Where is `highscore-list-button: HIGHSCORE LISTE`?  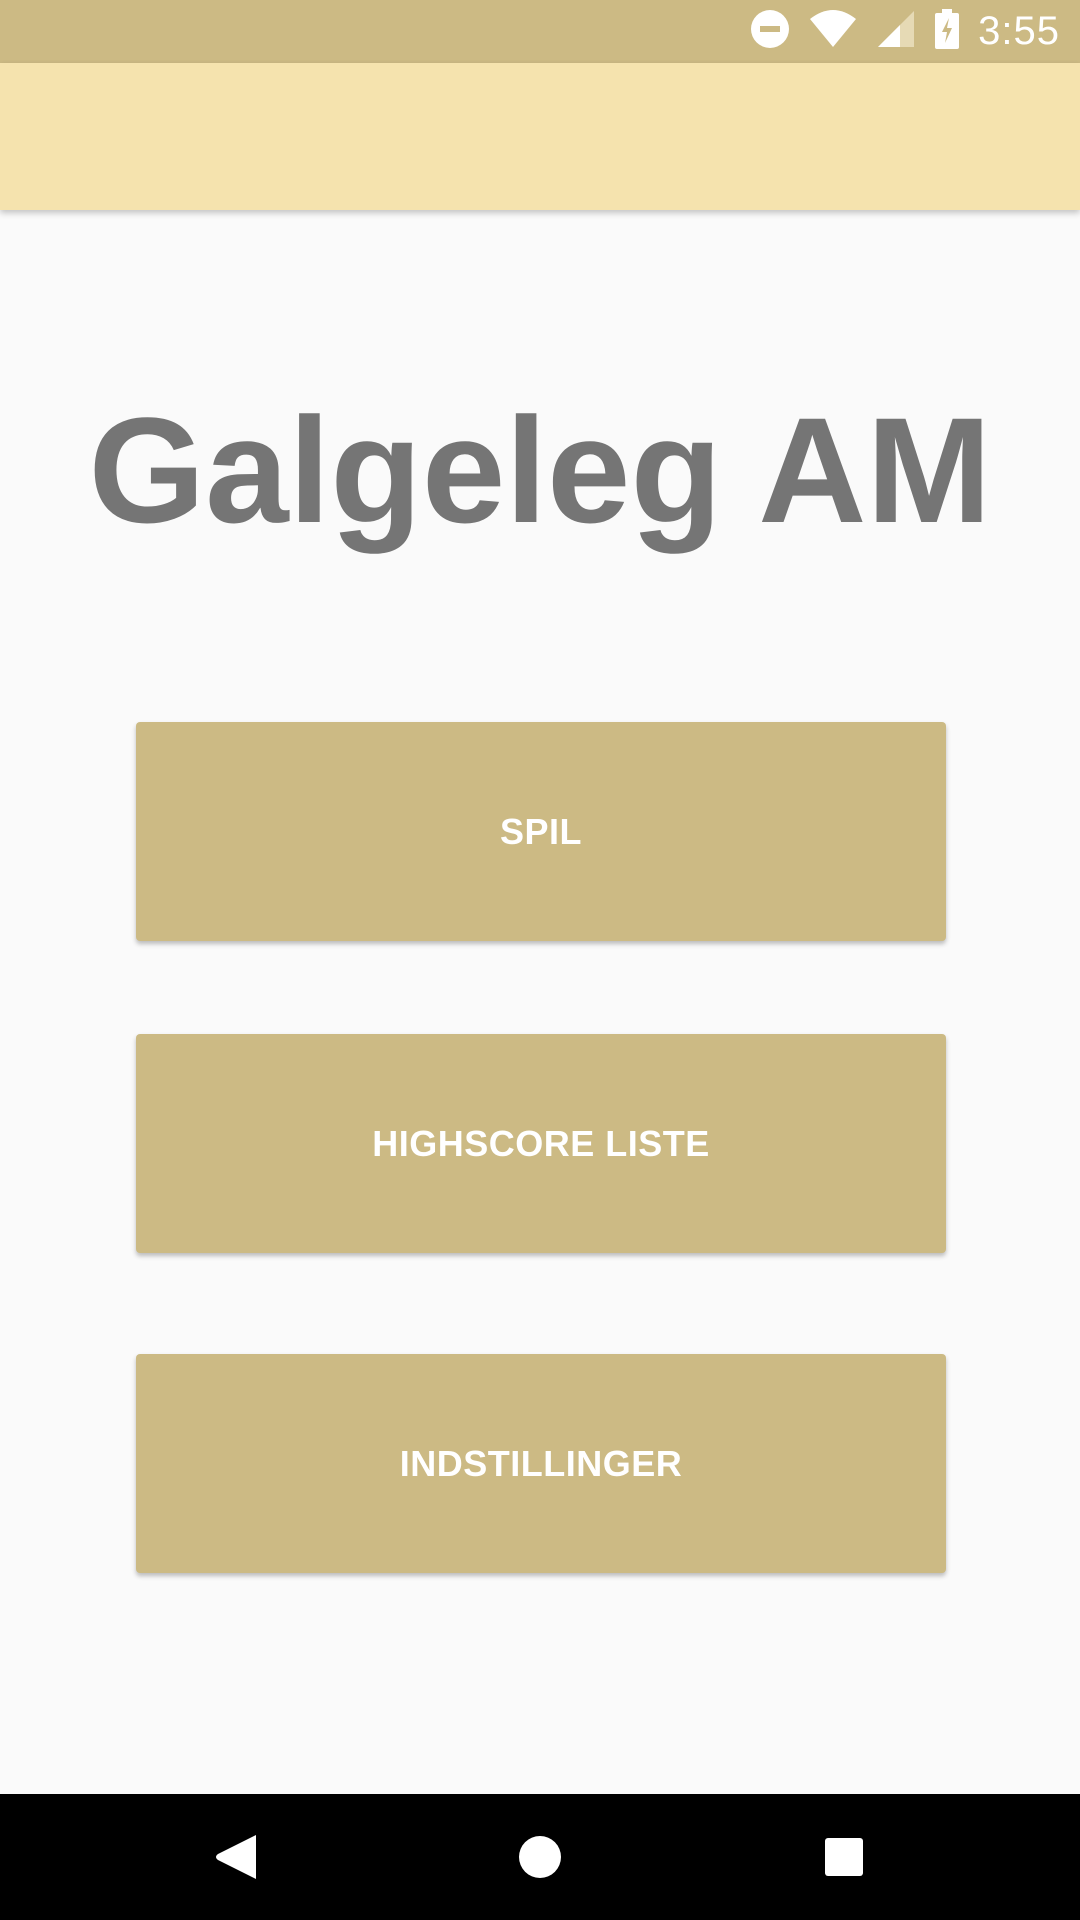 highscore-list-button: HIGHSCORE LISTE is located at coordinates (541, 1143).